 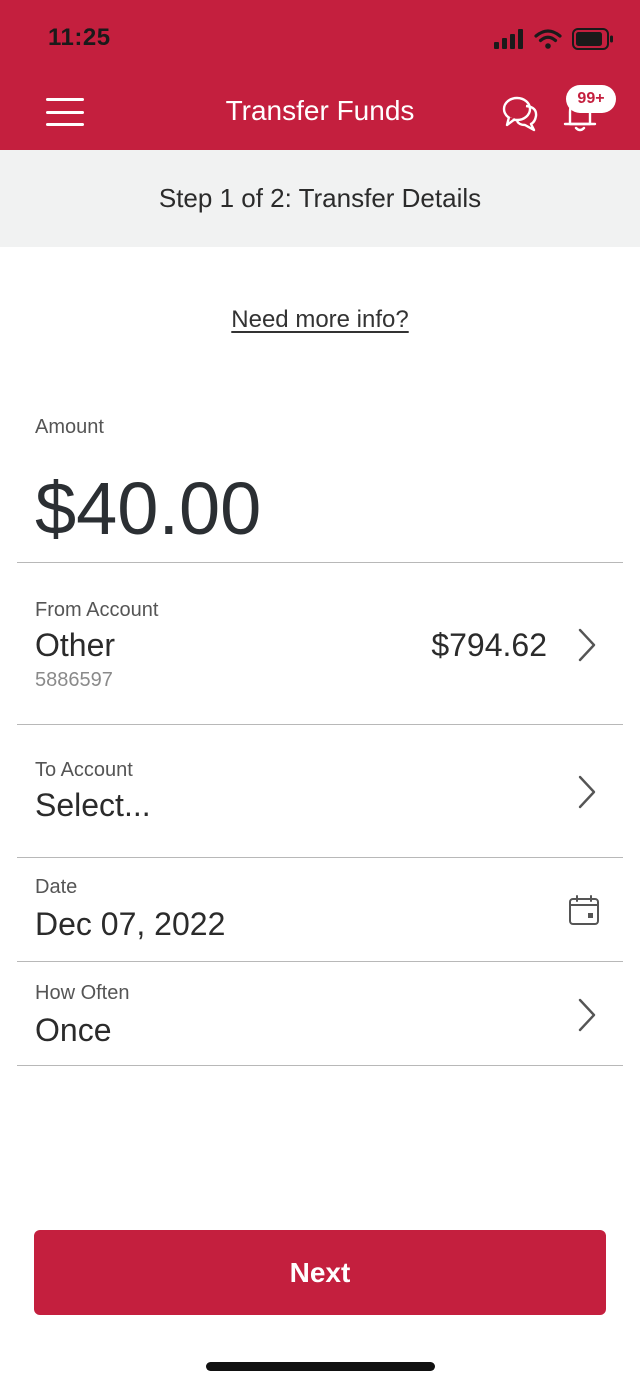 I want to click on divider, so click(x=320, y=1065).